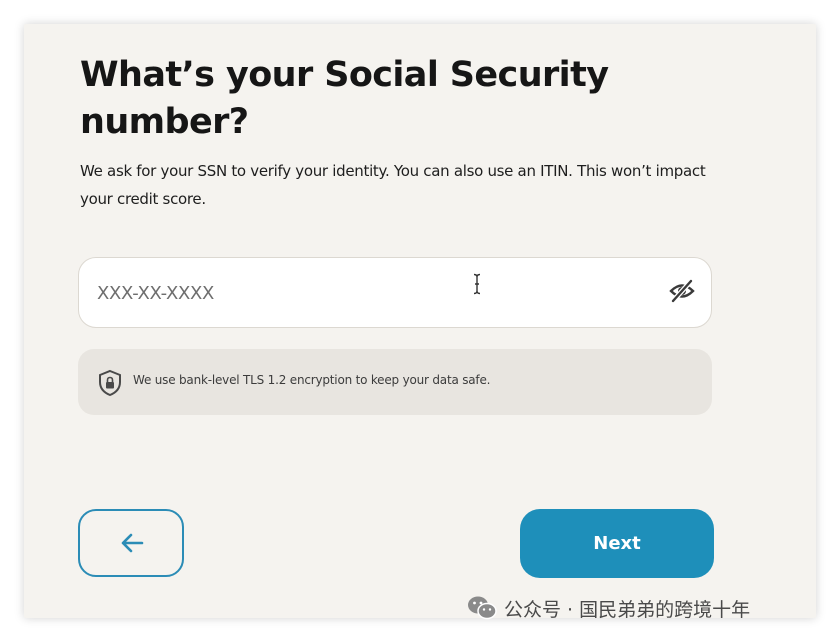 The height and width of the screenshot is (642, 840). What do you see at coordinates (377, 293) in the screenshot?
I see `ssn-input` at bounding box center [377, 293].